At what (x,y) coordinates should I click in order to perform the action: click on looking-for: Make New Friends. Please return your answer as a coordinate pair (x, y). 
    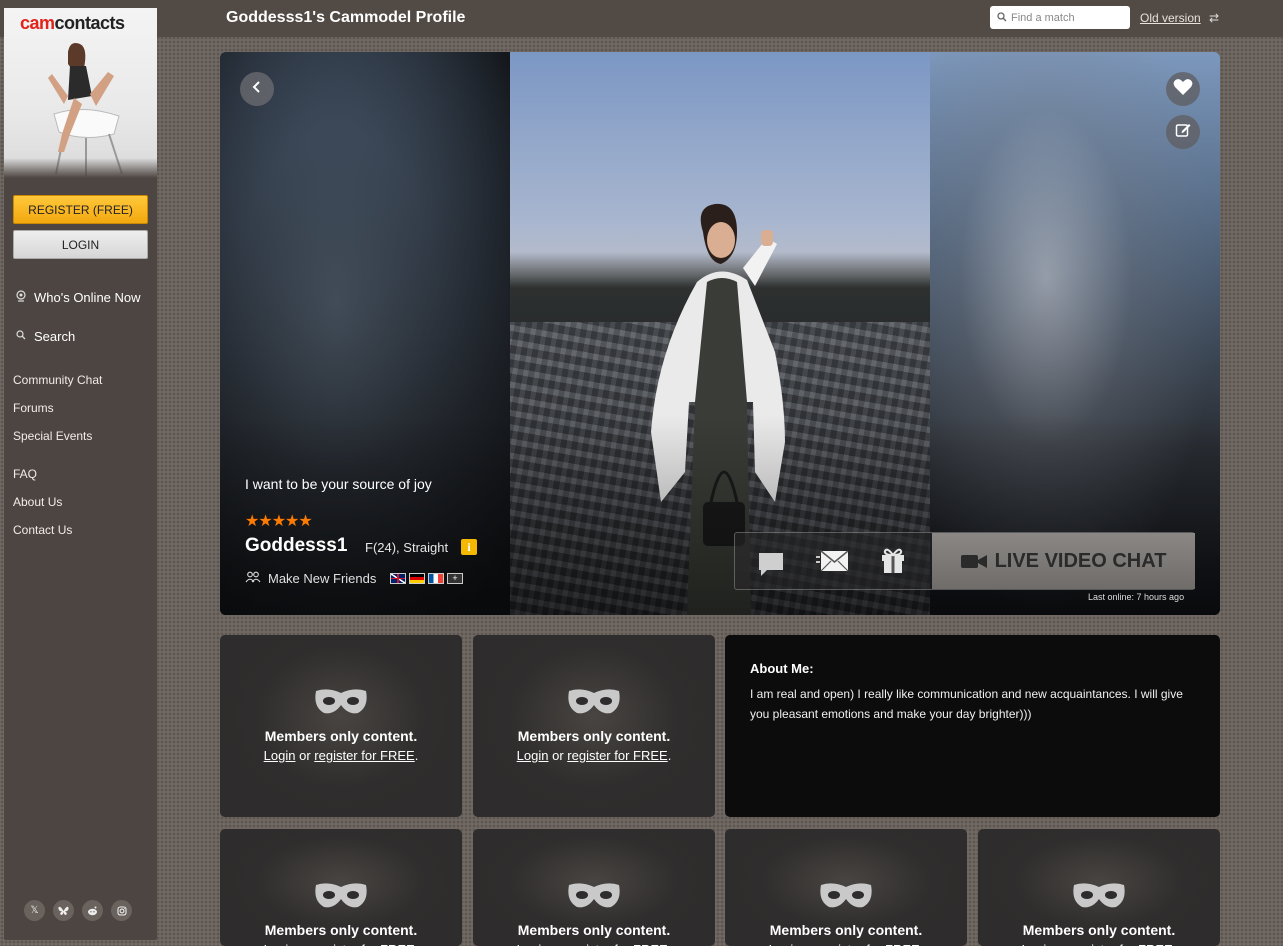
    Looking at the image, I should click on (310, 578).